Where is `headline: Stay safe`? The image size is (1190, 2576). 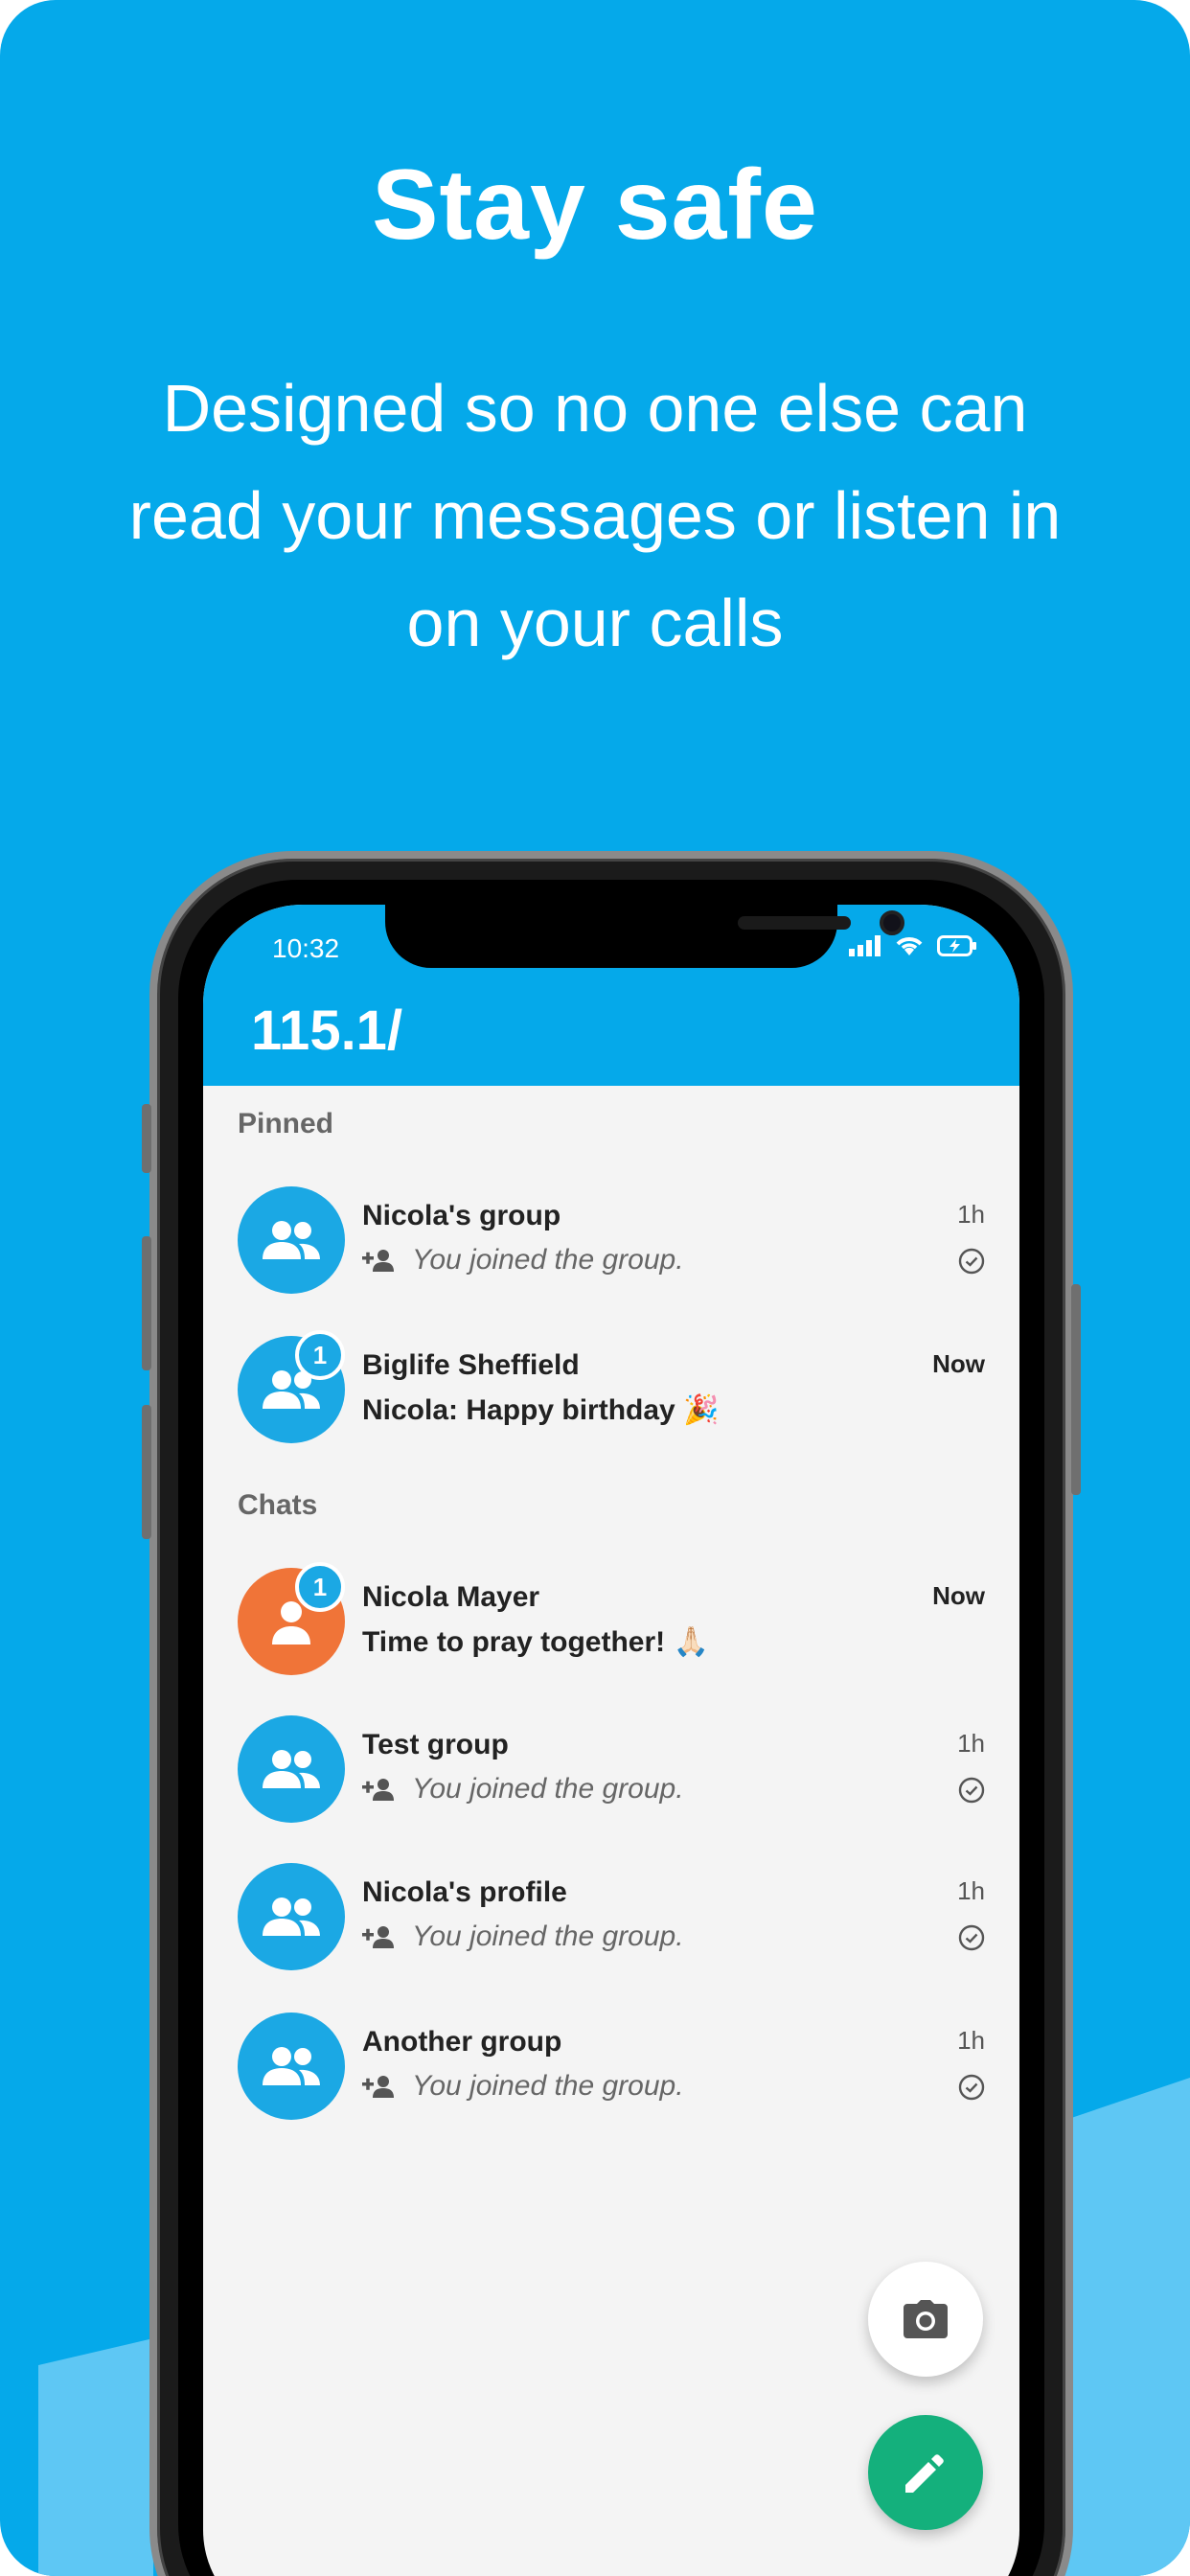 headline: Stay safe is located at coordinates (595, 205).